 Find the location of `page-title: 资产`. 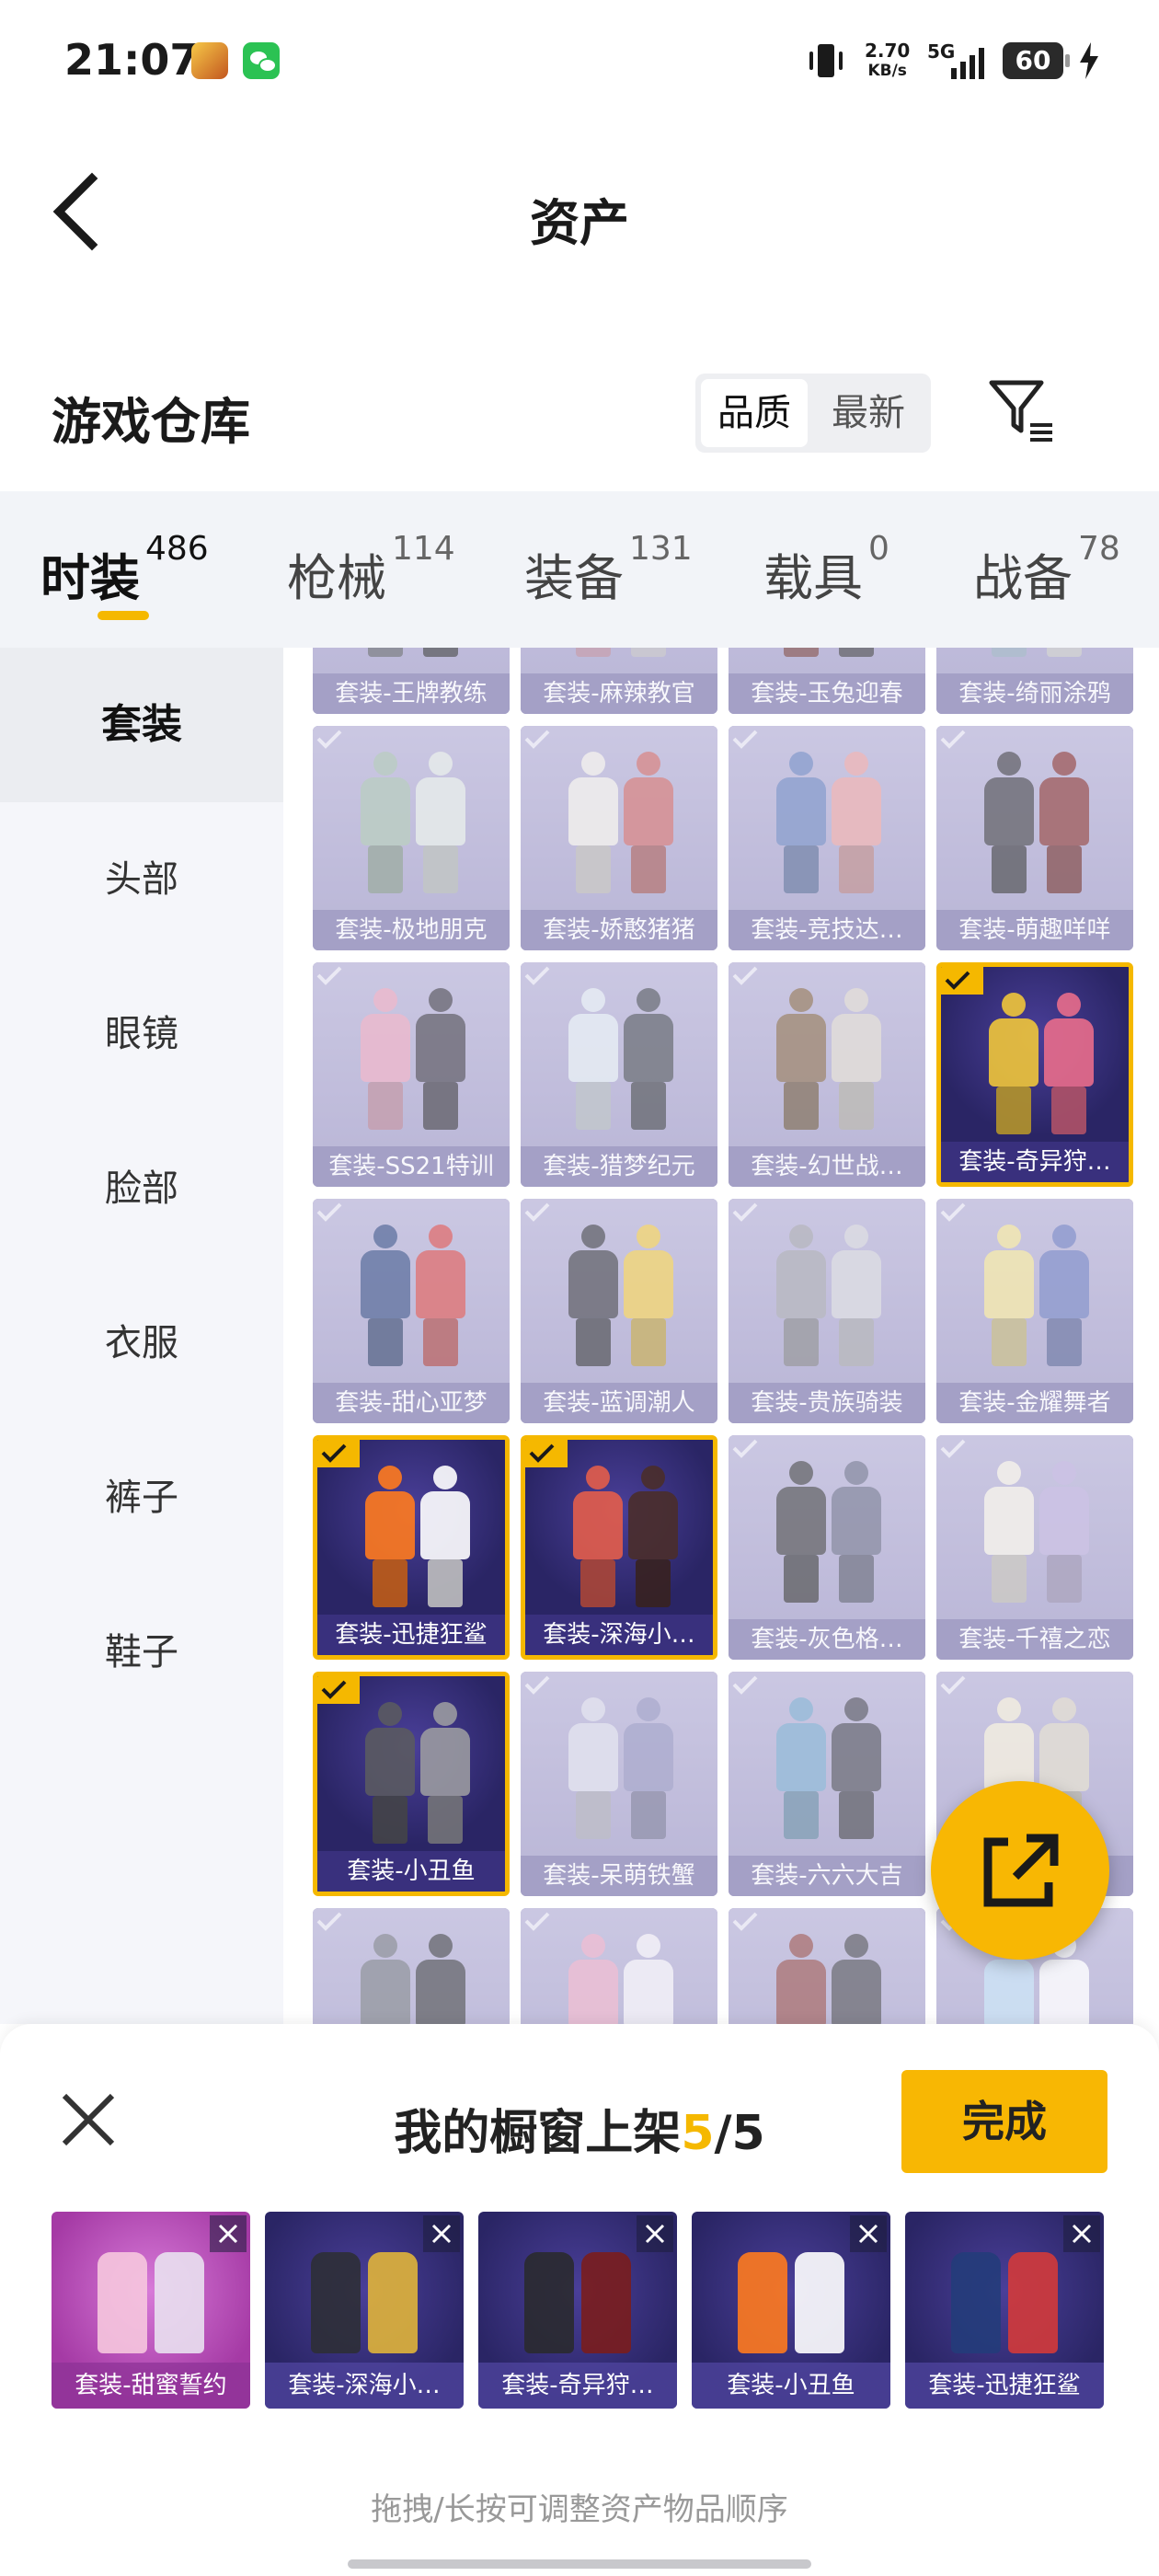

page-title: 资产 is located at coordinates (579, 223).